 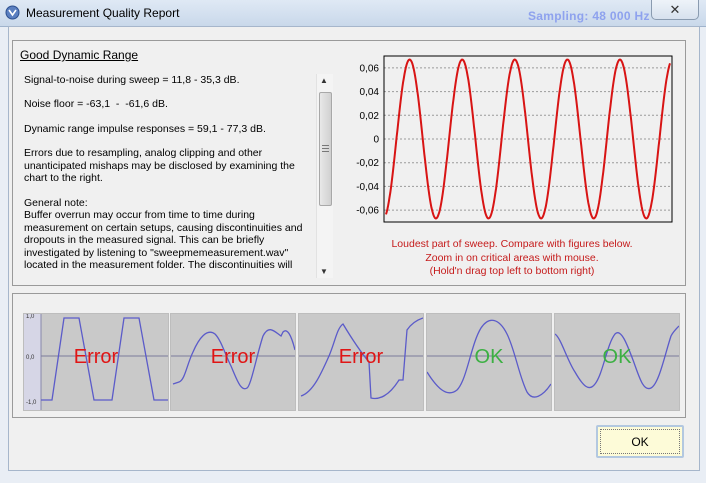 What do you see at coordinates (370, 68) in the screenshot?
I see `y-tick-label: 0,06` at bounding box center [370, 68].